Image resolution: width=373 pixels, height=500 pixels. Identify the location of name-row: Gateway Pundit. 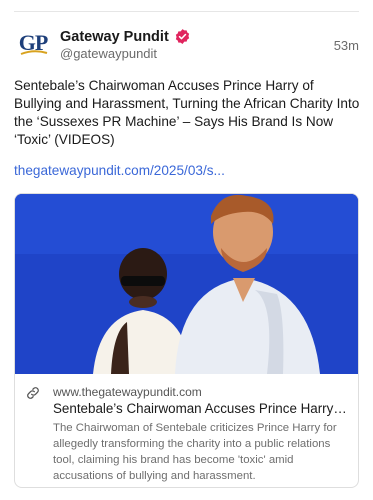
(125, 36).